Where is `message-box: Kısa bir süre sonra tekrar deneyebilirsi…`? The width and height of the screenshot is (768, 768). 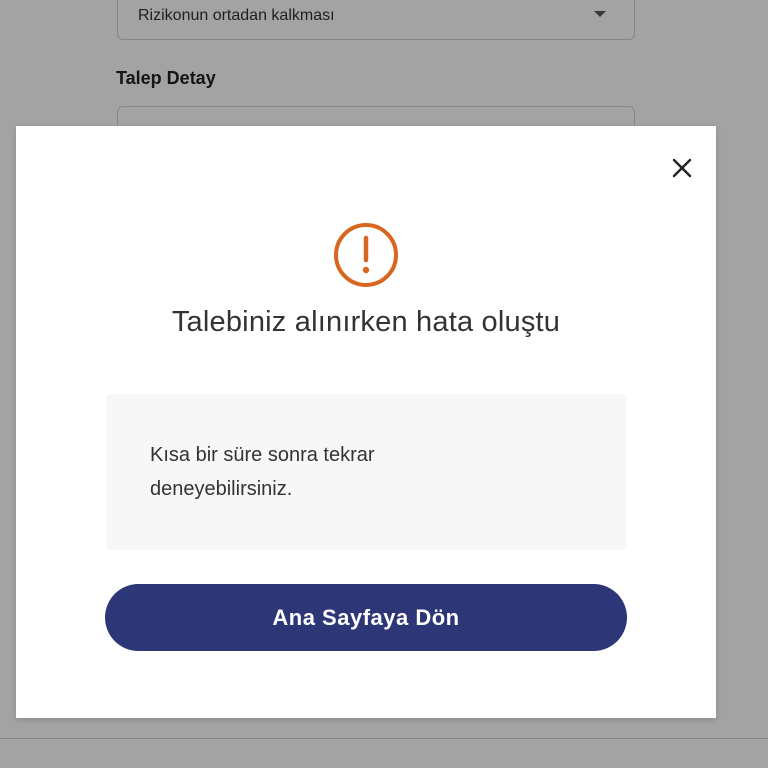 message-box: Kısa bir süre sonra tekrar deneyebilirsi… is located at coordinates (366, 472).